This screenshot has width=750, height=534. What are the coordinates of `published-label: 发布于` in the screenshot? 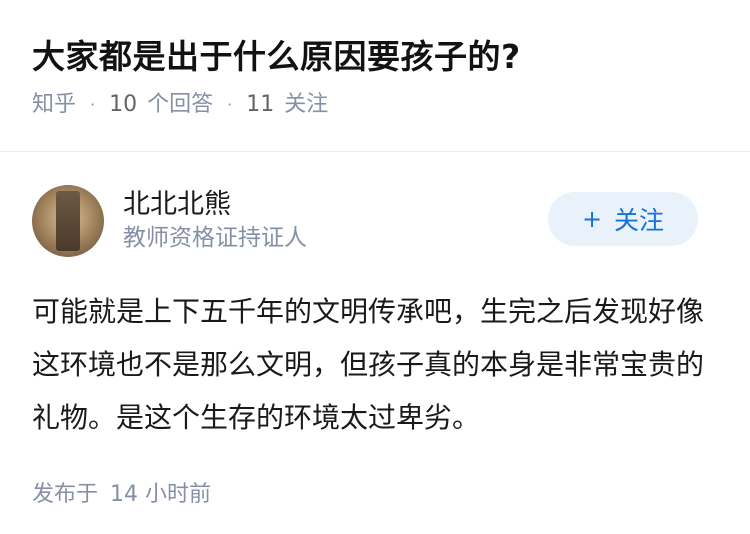 It's located at (65, 494).